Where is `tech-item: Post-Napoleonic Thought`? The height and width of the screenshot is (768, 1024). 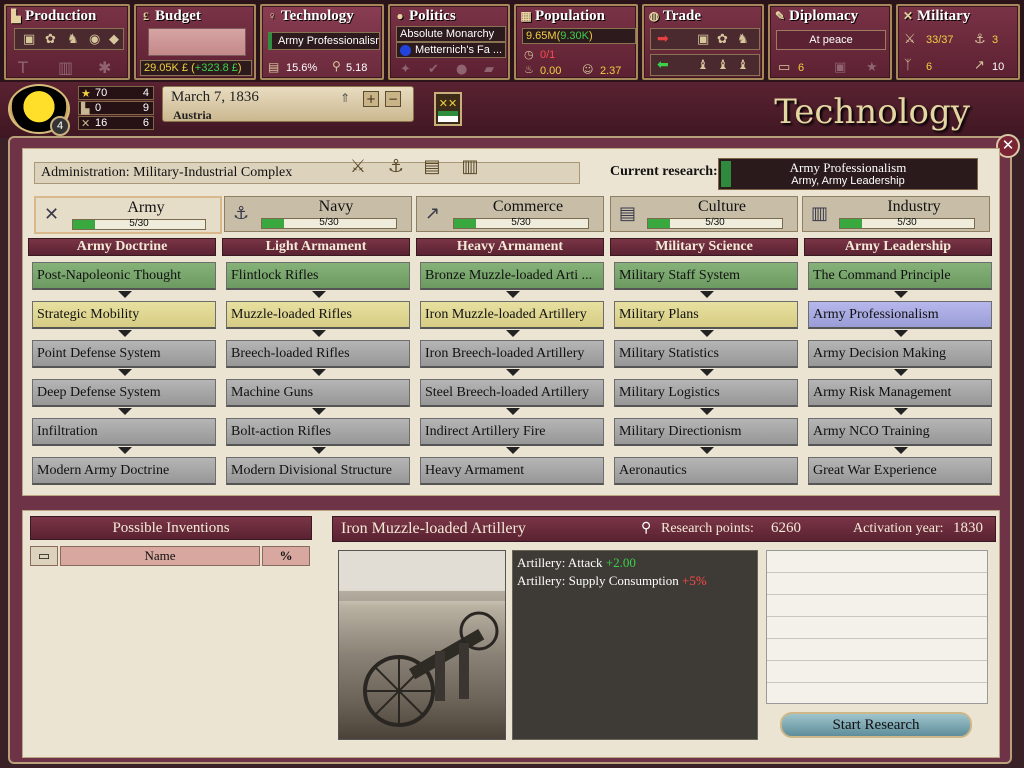
tech-item: Post-Napoleonic Thought is located at coordinates (124, 276).